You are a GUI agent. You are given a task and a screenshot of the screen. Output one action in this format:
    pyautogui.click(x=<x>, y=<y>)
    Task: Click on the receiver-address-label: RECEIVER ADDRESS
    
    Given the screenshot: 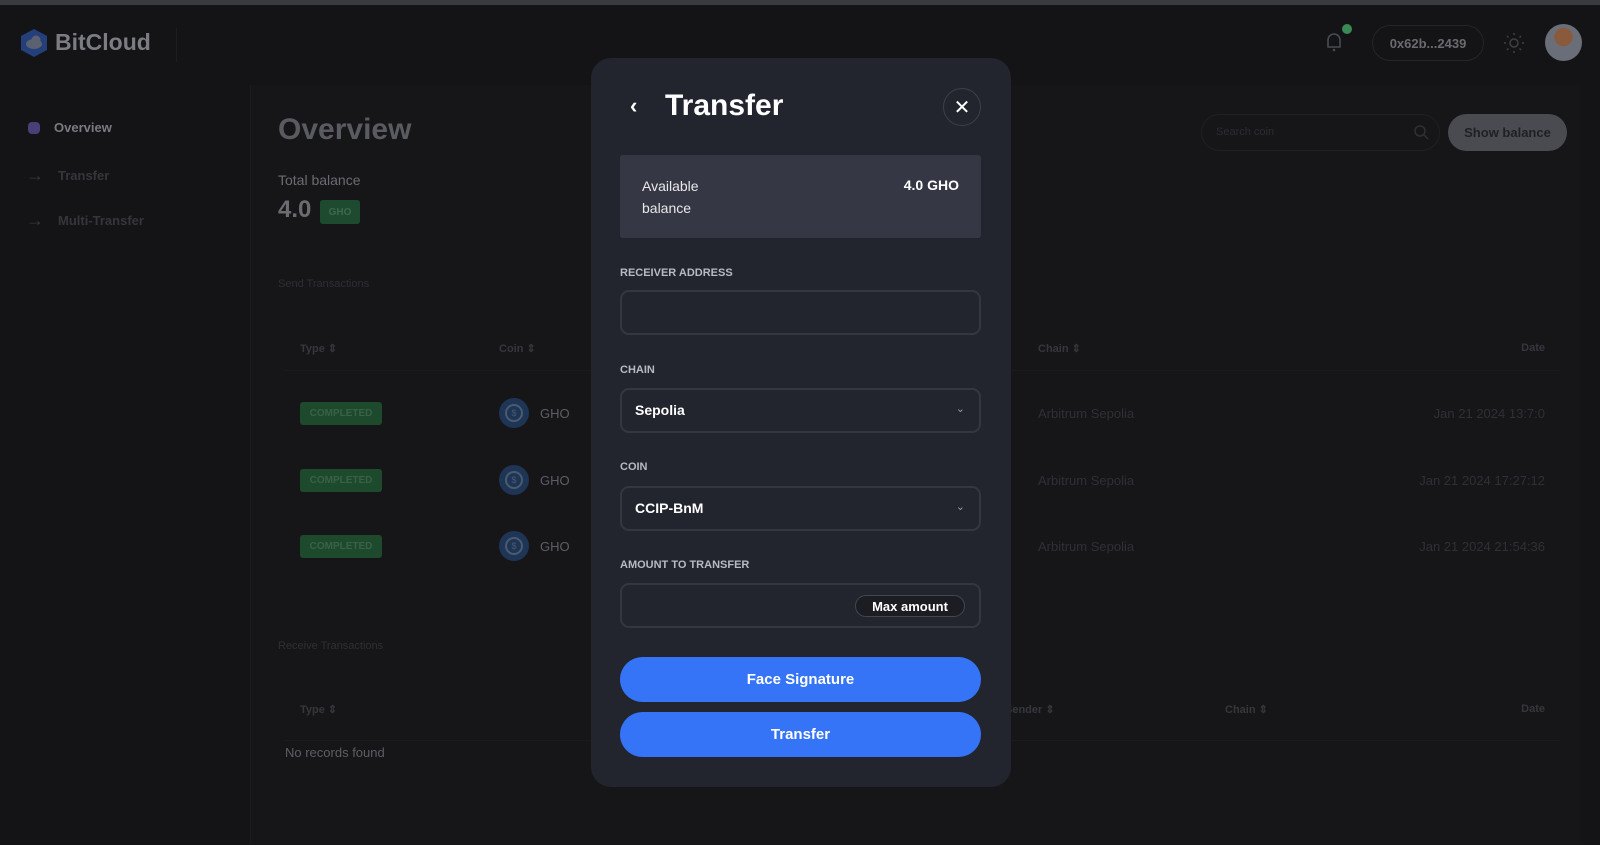 What is the action you would take?
    pyautogui.click(x=676, y=273)
    